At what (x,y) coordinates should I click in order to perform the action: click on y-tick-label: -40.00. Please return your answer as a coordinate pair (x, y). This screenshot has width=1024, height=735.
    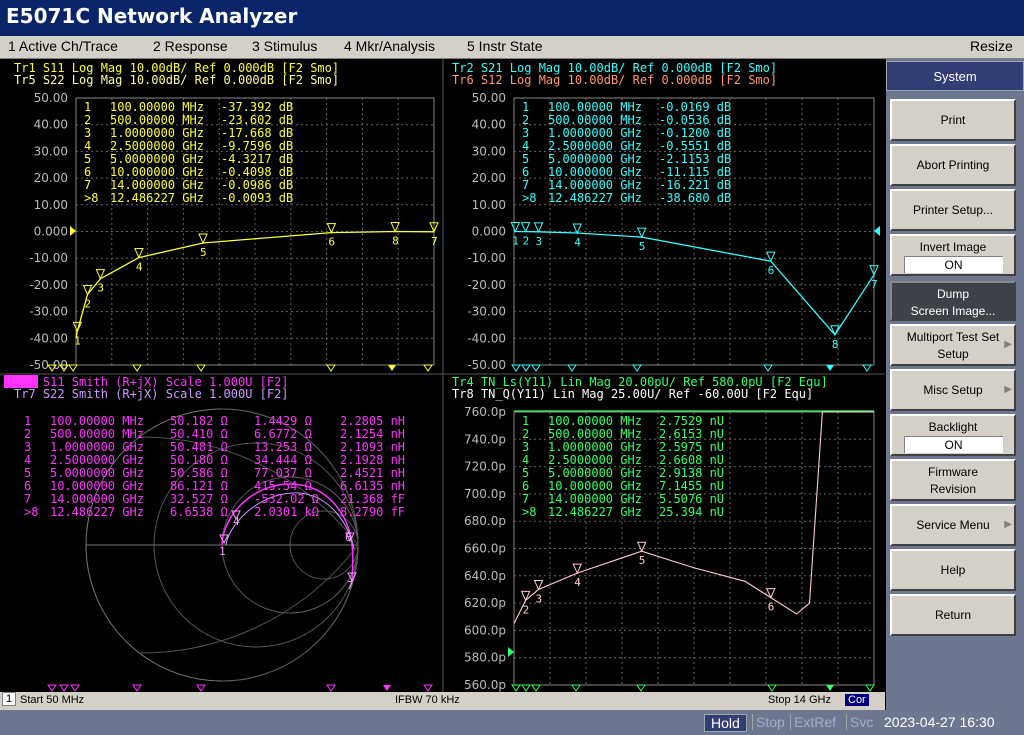
    Looking at the image, I should click on (486, 338).